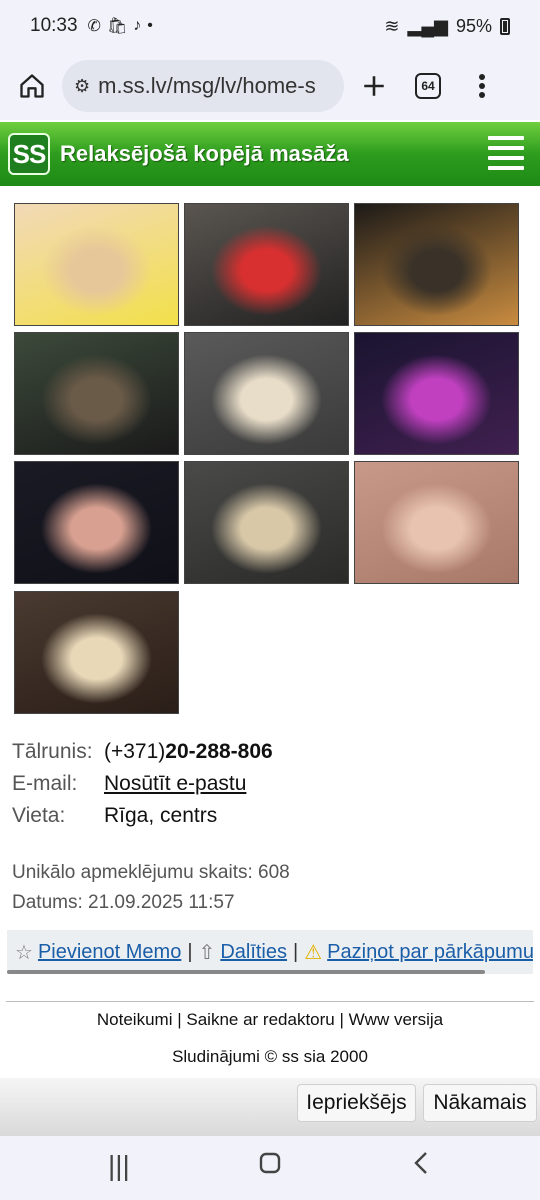 The image size is (540, 1200). Describe the element at coordinates (420, 1163) in the screenshot. I see `chevron-left-icon` at that location.